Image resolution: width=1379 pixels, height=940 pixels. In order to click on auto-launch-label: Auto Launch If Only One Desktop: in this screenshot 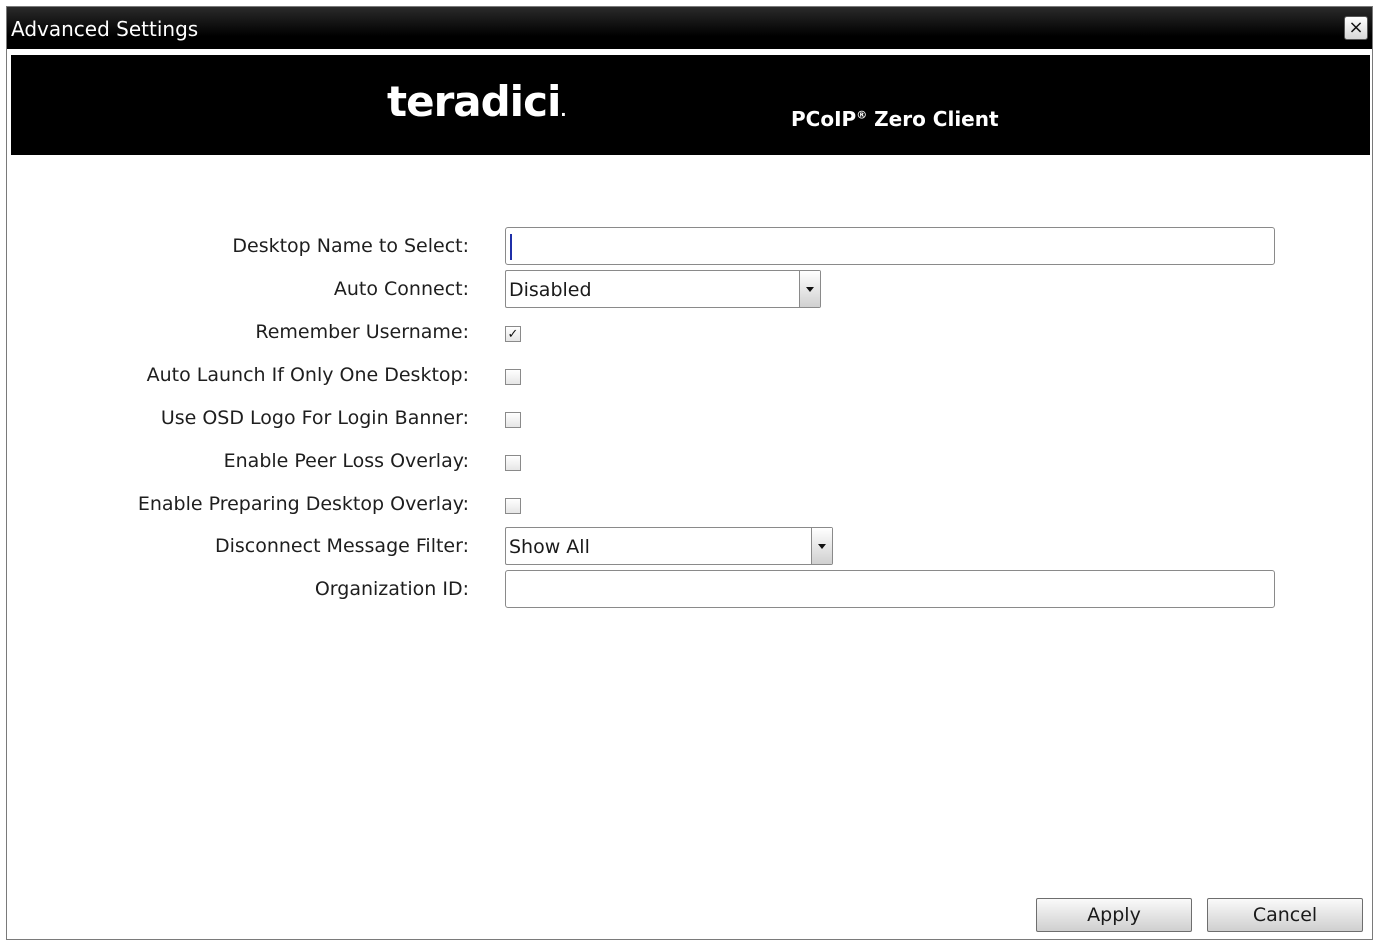, I will do `click(307, 375)`.